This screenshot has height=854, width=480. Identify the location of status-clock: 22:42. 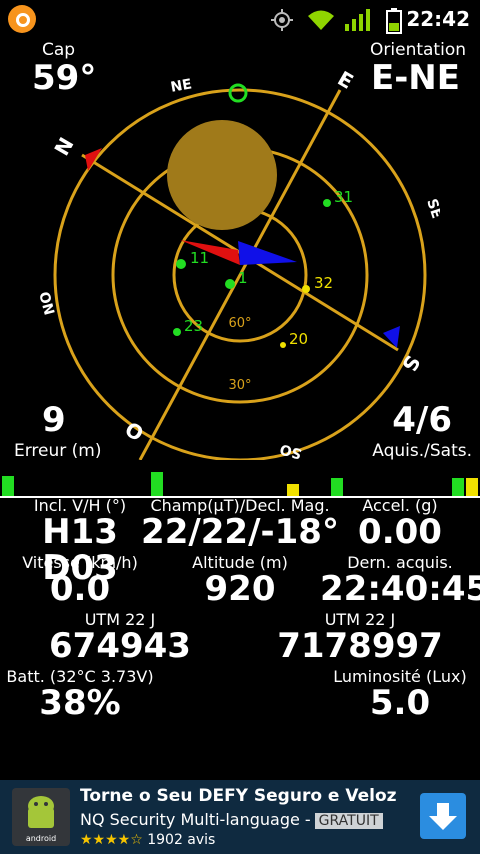
(438, 19).